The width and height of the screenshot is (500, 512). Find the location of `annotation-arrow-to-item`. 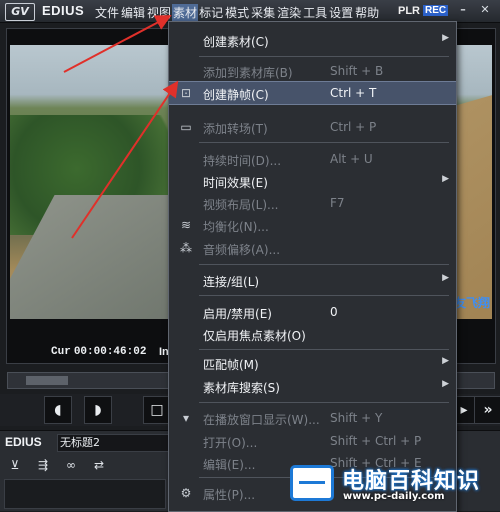

annotation-arrow-to-item is located at coordinates (125, 159).